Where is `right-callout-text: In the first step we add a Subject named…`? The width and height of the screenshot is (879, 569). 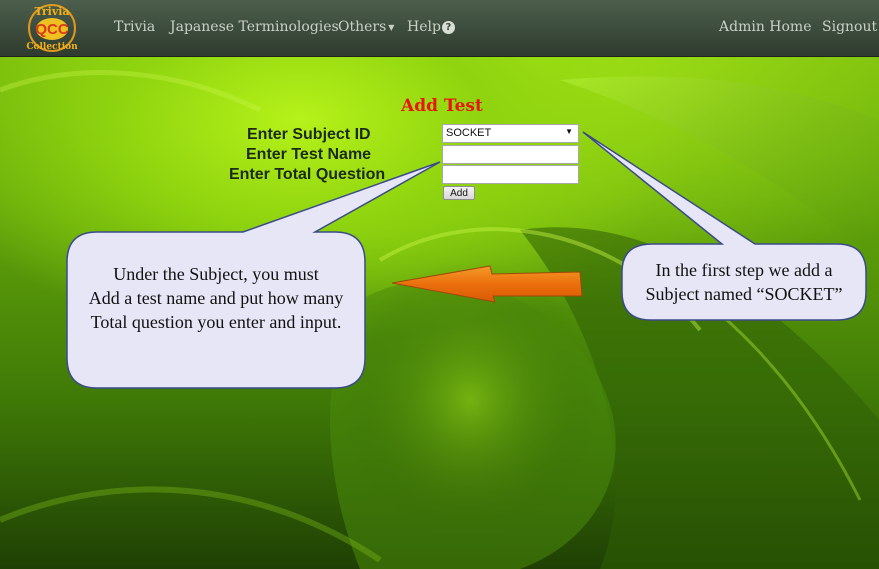 right-callout-text: In the first step we add a Subject named… is located at coordinates (744, 282).